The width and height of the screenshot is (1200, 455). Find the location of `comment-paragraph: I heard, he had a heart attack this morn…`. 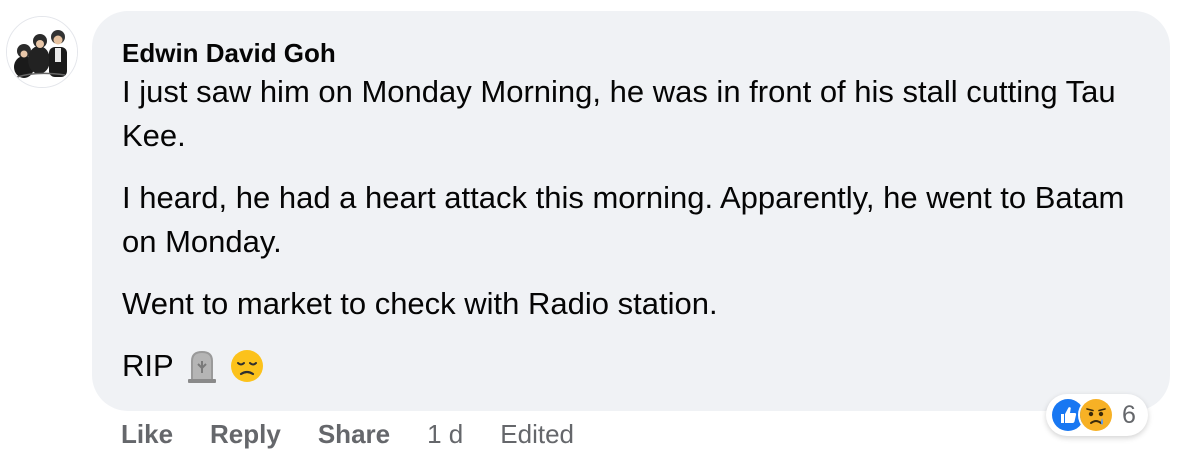

comment-paragraph: I heard, he had a heart attack this morn… is located at coordinates (623, 219).